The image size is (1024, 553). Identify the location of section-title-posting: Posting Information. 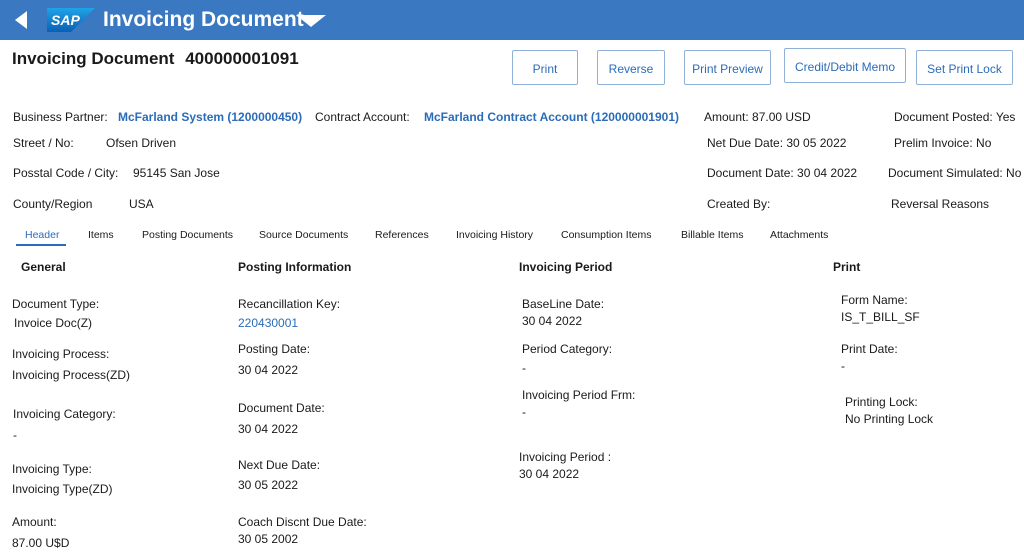
(295, 267).